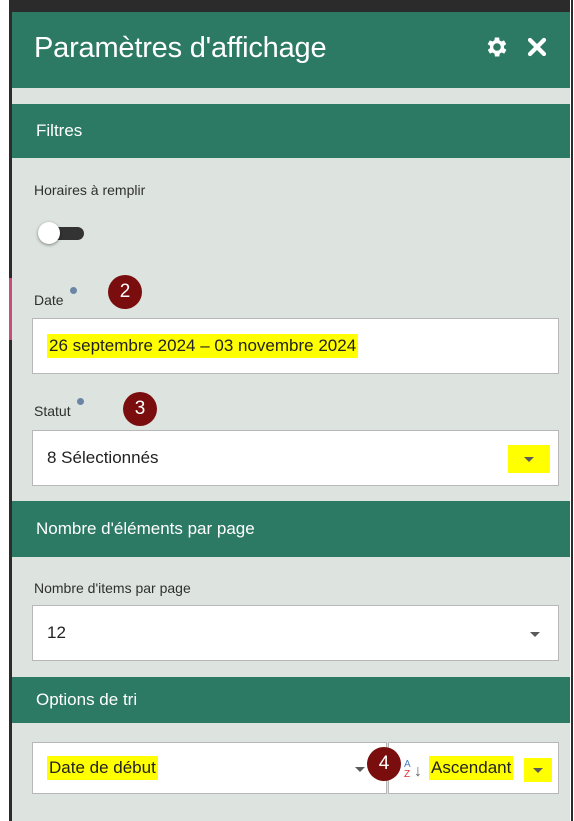 This screenshot has width=574, height=821. Describe the element at coordinates (49, 233) in the screenshot. I see `toggle-knob` at that location.